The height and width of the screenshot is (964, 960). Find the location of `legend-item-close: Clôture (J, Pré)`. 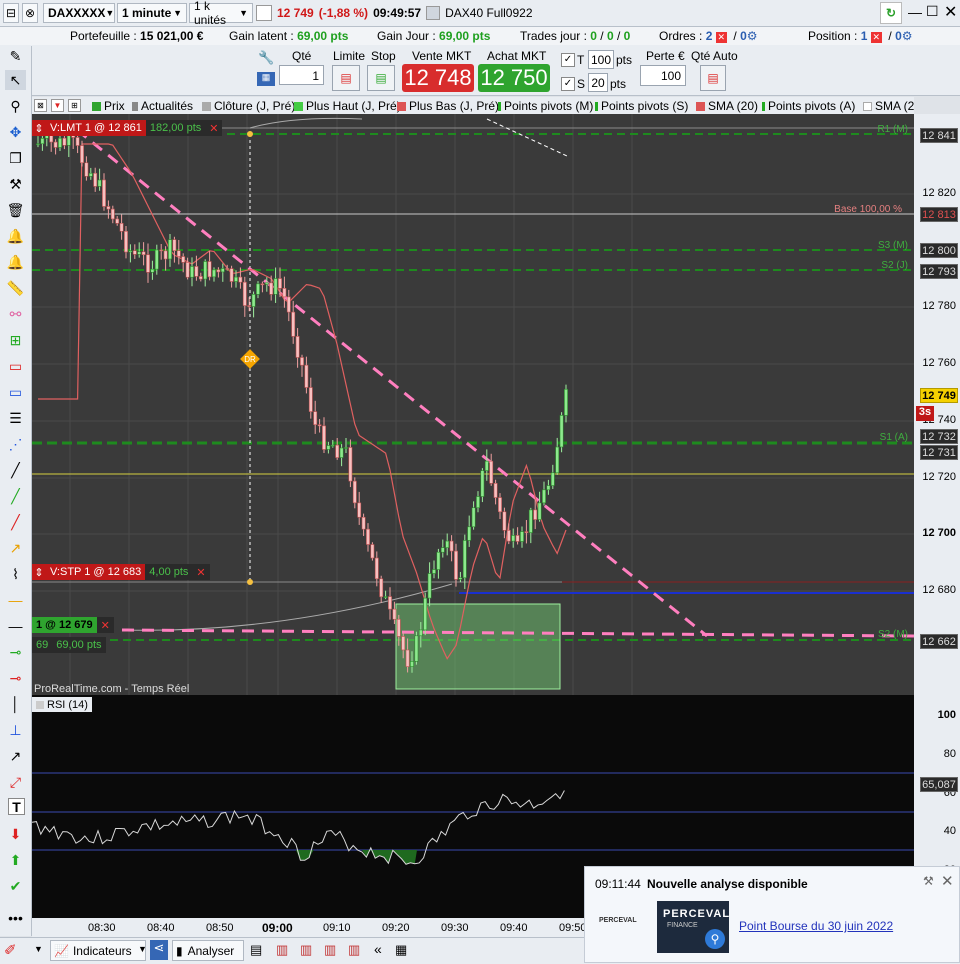

legend-item-close: Clôture (J, Pré) is located at coordinates (248, 106).